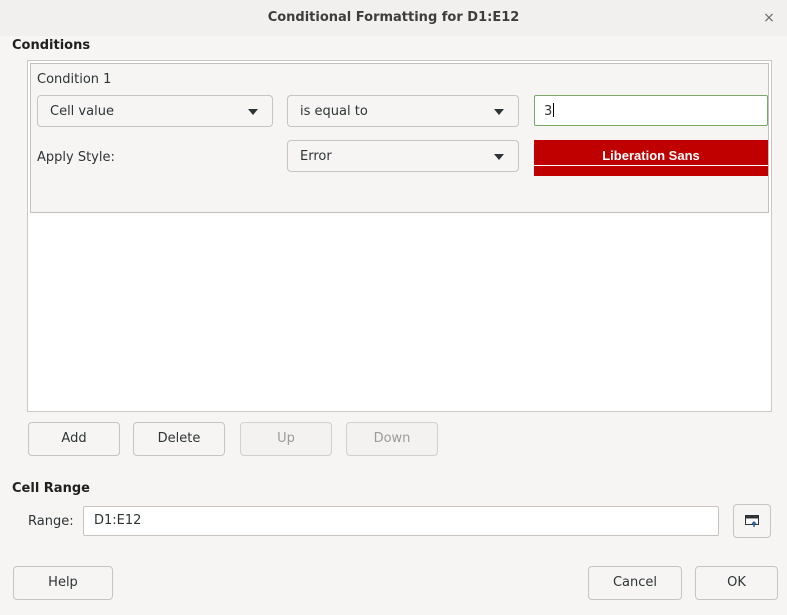  Describe the element at coordinates (63, 583) in the screenshot. I see `help-button: Help` at that location.